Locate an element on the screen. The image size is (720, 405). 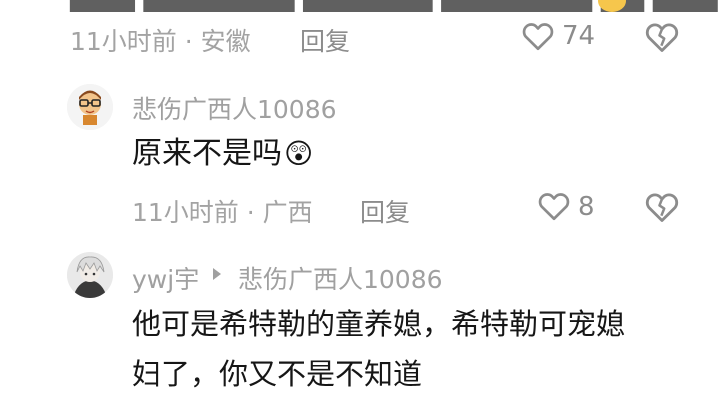
comment-username: ywj宇 is located at coordinates (165, 278).